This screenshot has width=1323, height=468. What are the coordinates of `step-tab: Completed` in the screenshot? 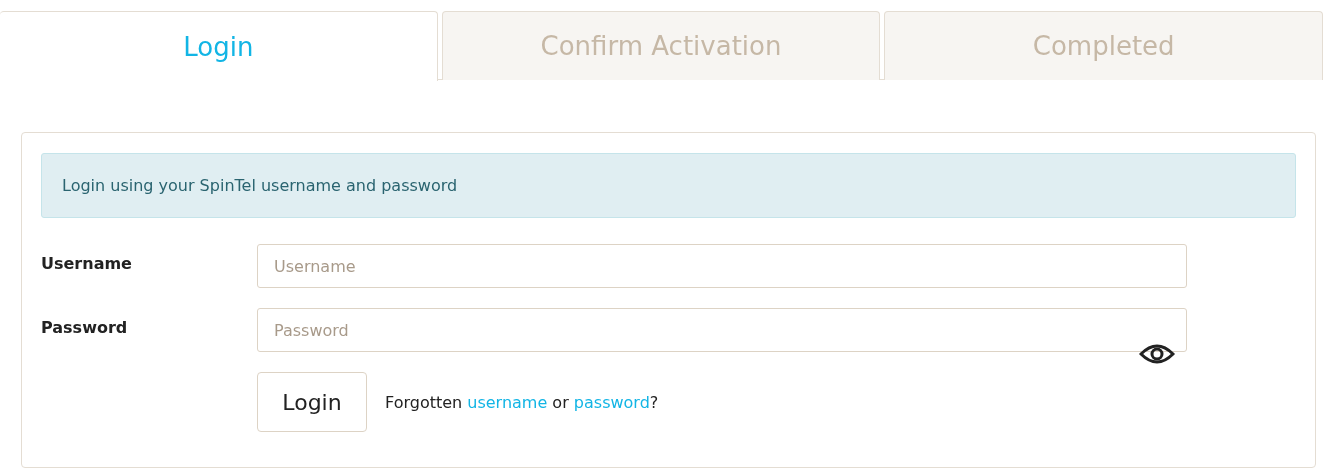 It's located at (1103, 45).